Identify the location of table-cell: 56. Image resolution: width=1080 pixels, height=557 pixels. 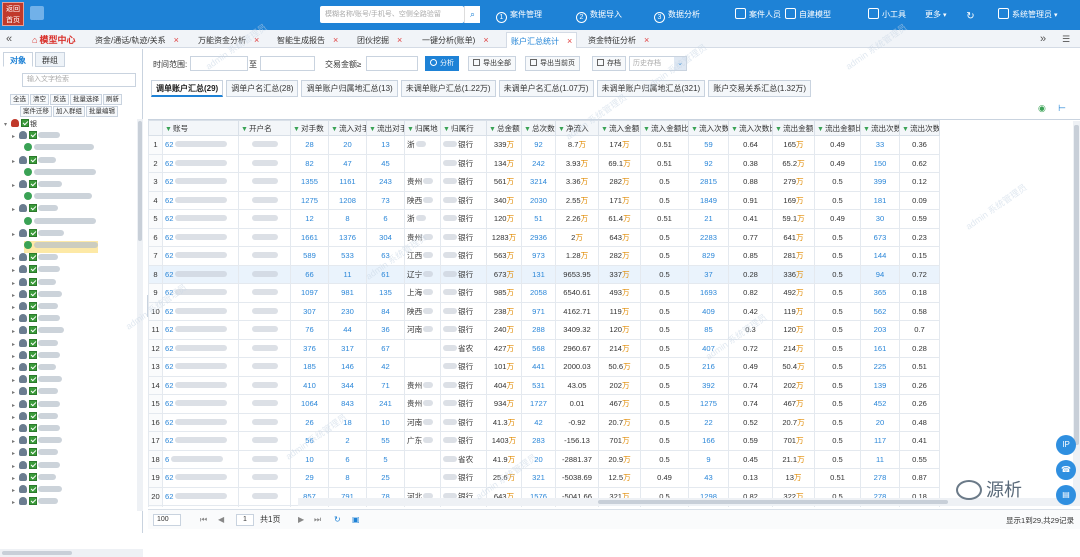
(309, 441).